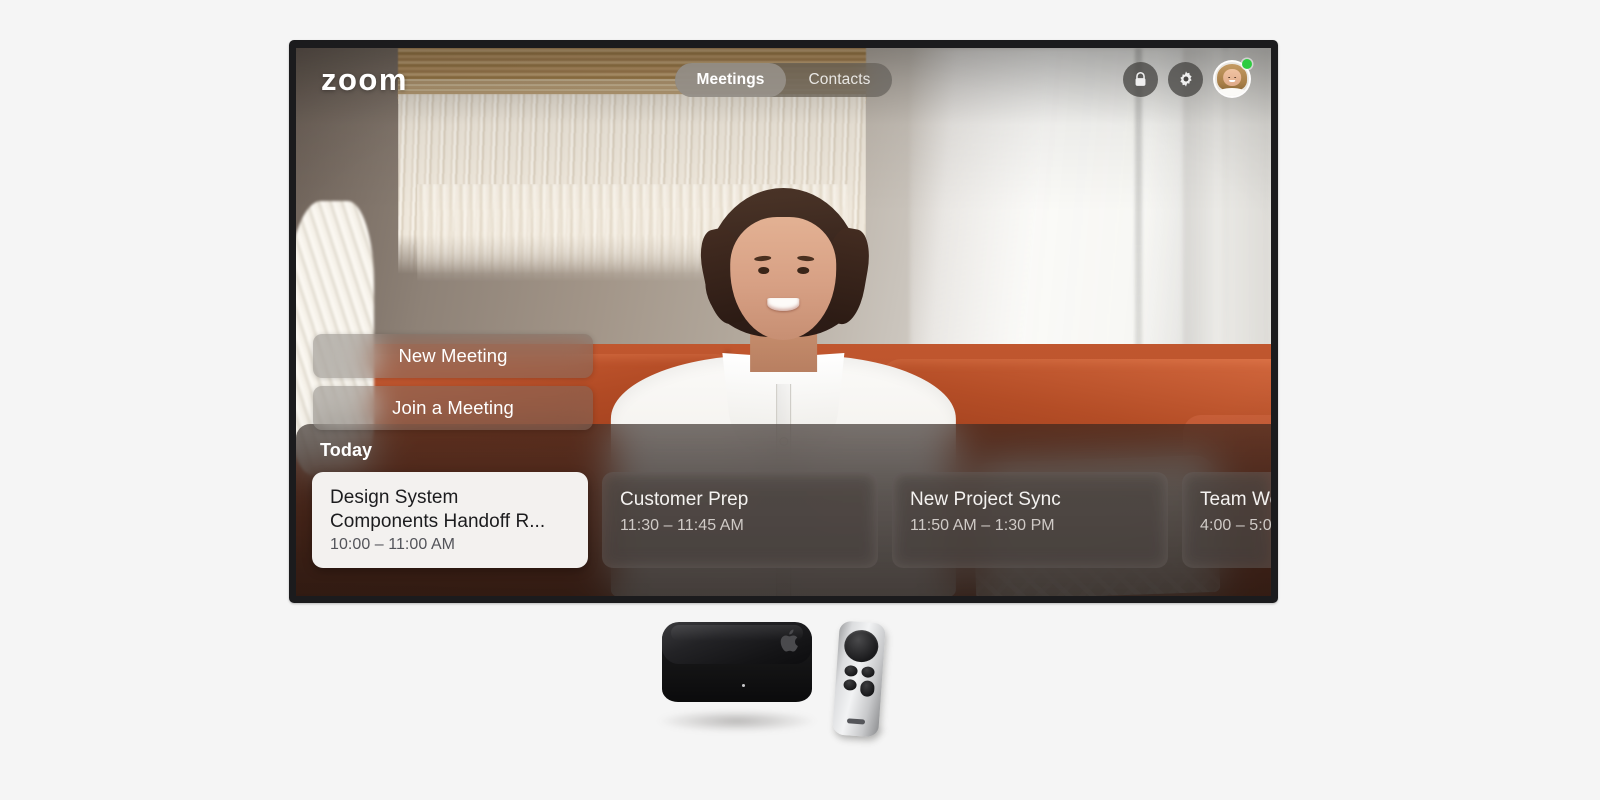 This screenshot has height=800, width=1600. I want to click on meeting-time: 11:30 – 11:45 AM, so click(682, 525).